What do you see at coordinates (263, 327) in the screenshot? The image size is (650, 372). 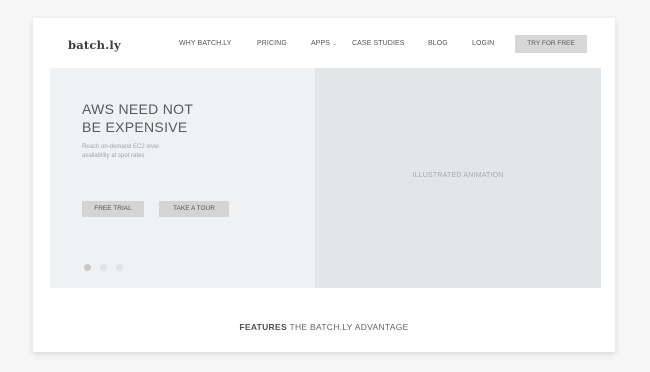 I see `features-heading-bold: FEATURES` at bounding box center [263, 327].